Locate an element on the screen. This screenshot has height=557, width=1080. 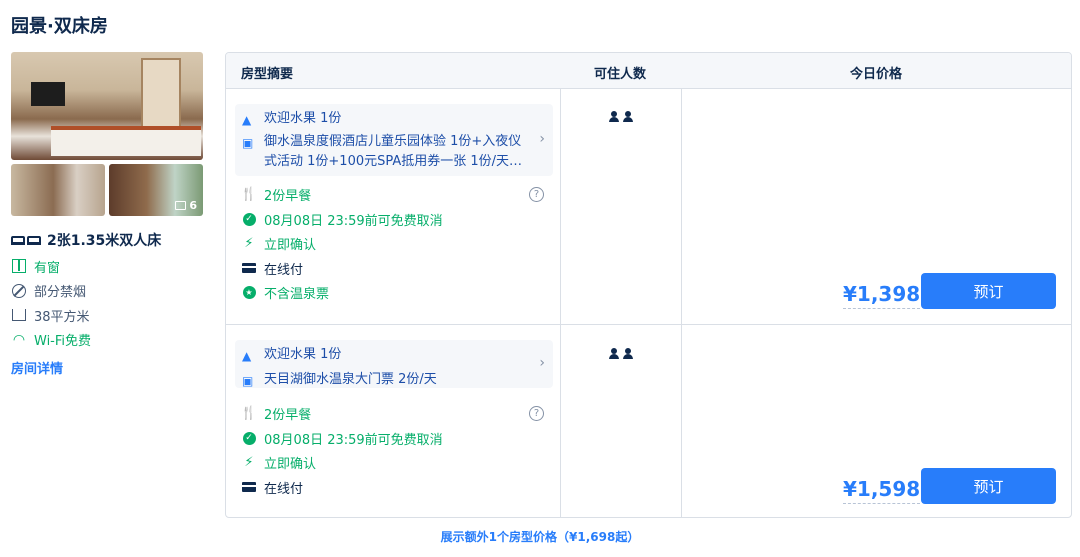
room-main-photo is located at coordinates (107, 106).